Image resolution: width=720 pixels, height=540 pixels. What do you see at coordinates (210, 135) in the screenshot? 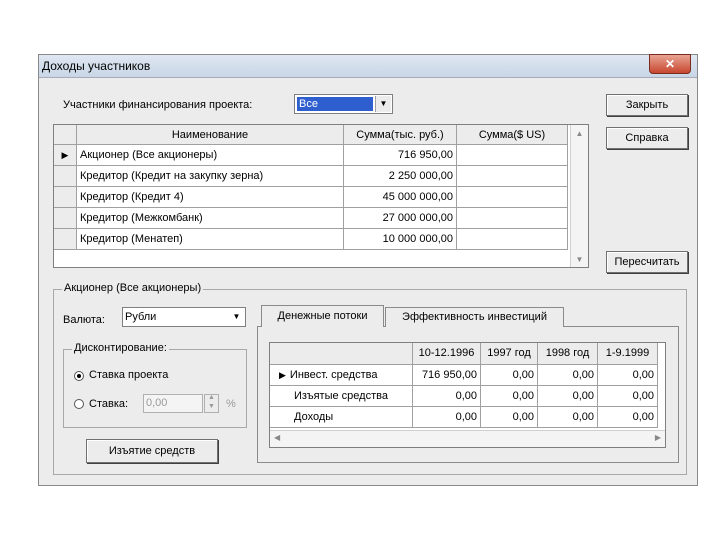
I see `column-header: Наименование` at bounding box center [210, 135].